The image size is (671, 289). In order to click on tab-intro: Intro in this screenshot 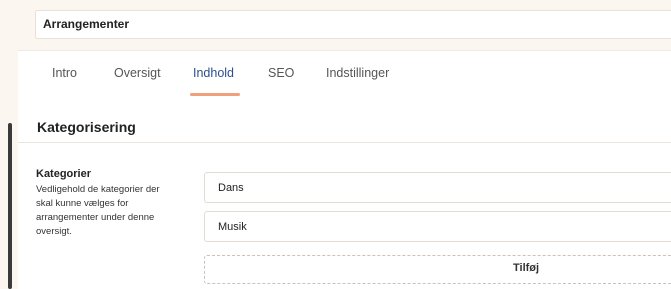, I will do `click(64, 73)`.